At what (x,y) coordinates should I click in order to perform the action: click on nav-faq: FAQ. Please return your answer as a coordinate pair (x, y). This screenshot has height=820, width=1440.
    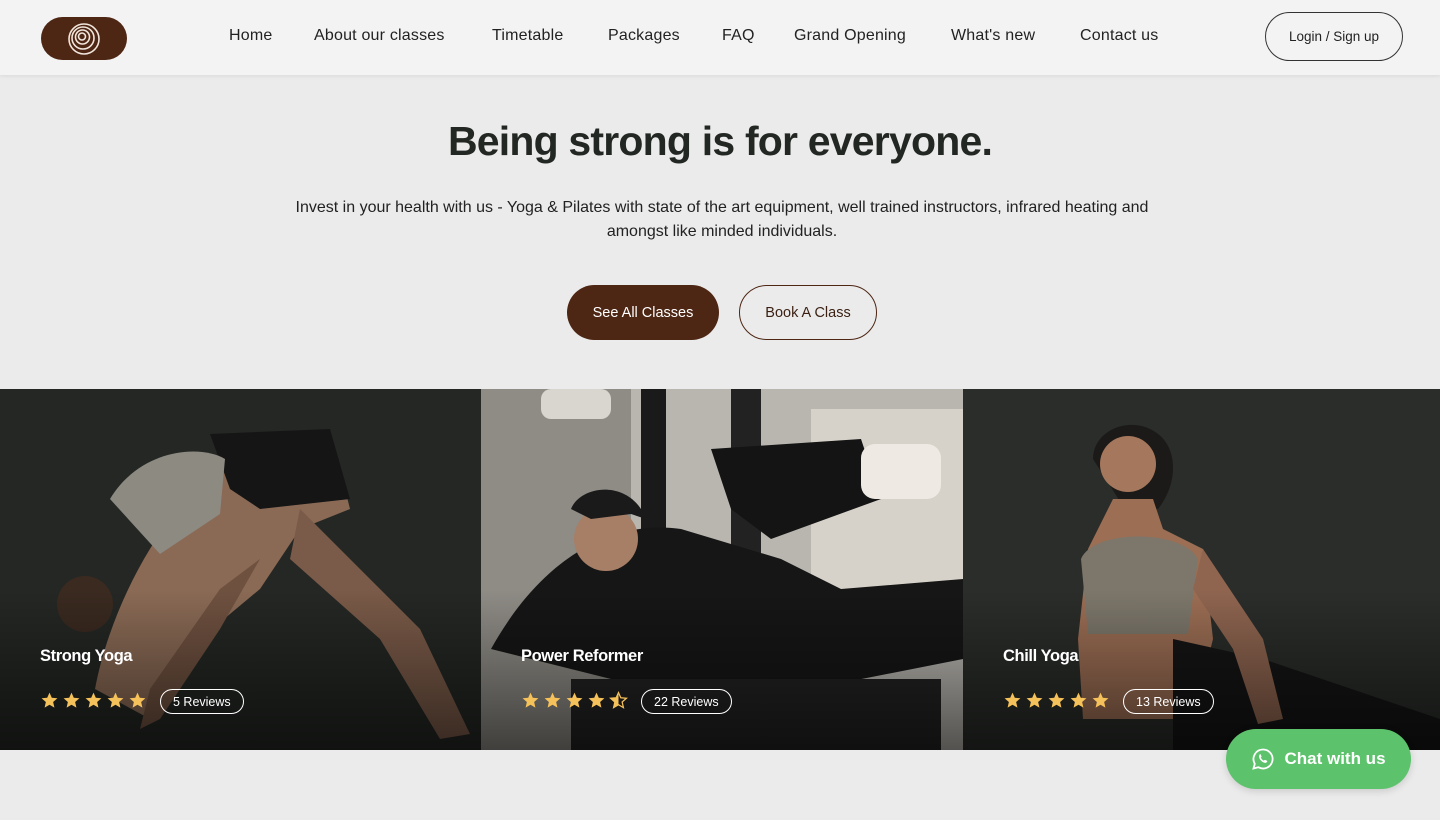
    Looking at the image, I should click on (738, 36).